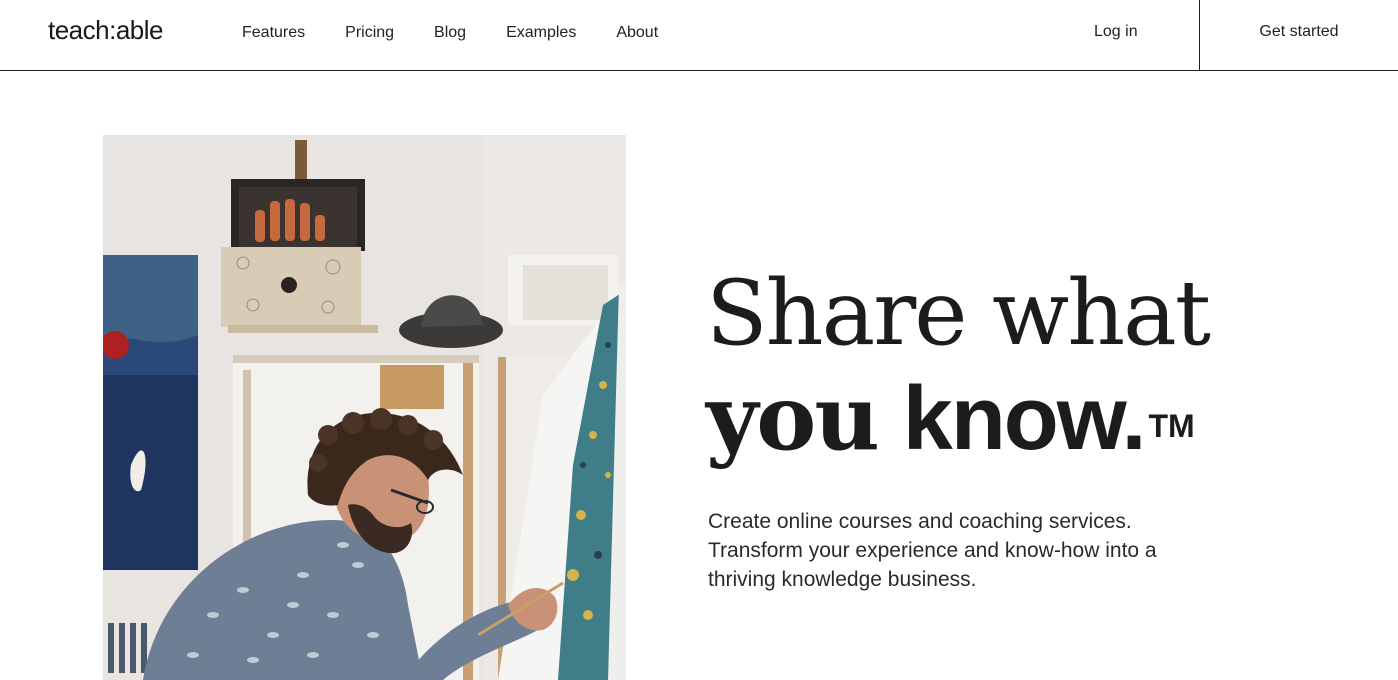 This screenshot has height=680, width=1398. What do you see at coordinates (958, 313) in the screenshot?
I see `headline-line-1: Share what` at bounding box center [958, 313].